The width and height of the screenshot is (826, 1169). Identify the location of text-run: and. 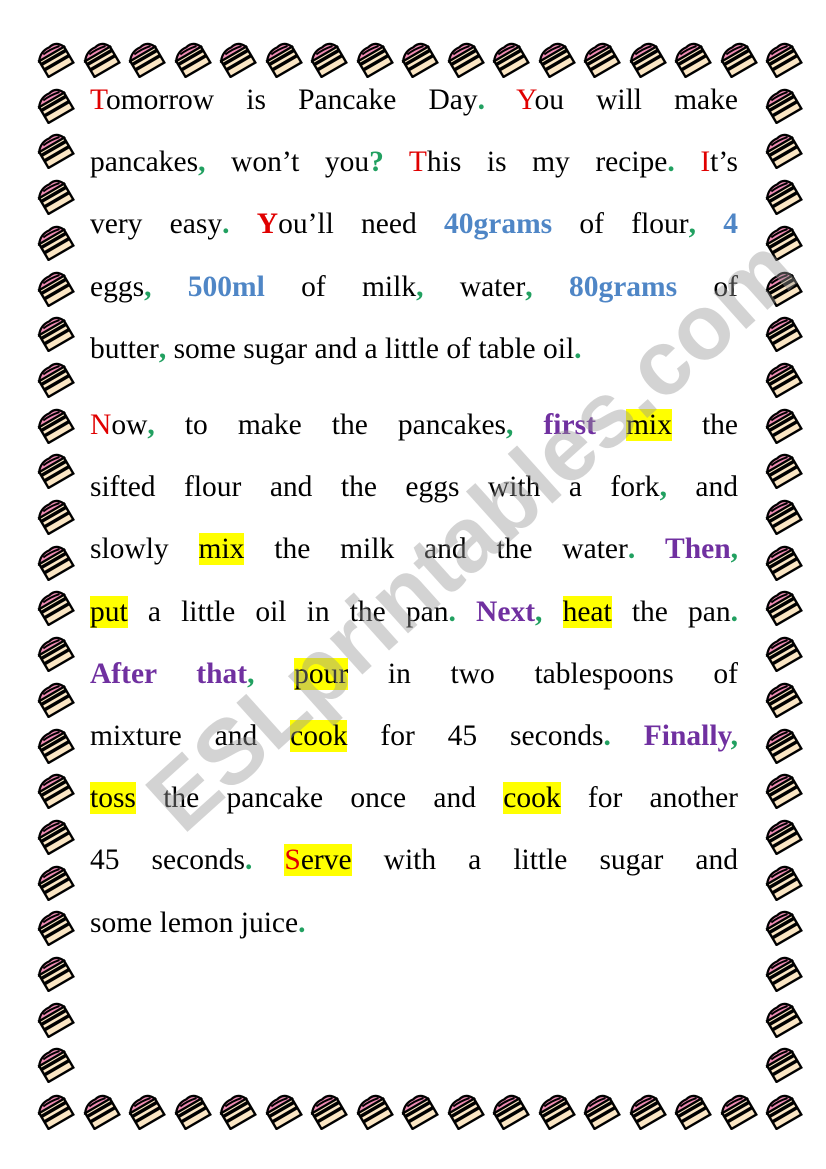
(702, 487).